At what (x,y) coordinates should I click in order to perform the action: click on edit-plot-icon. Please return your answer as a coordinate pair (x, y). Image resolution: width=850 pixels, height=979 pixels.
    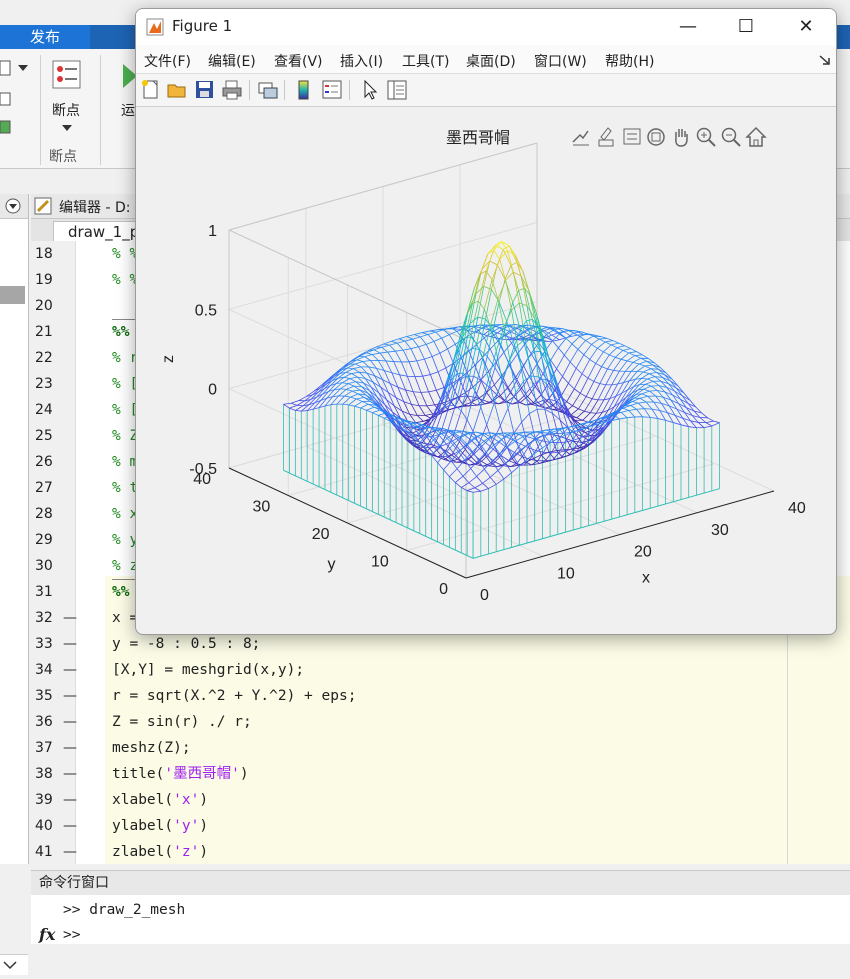
    Looking at the image, I should click on (371, 90).